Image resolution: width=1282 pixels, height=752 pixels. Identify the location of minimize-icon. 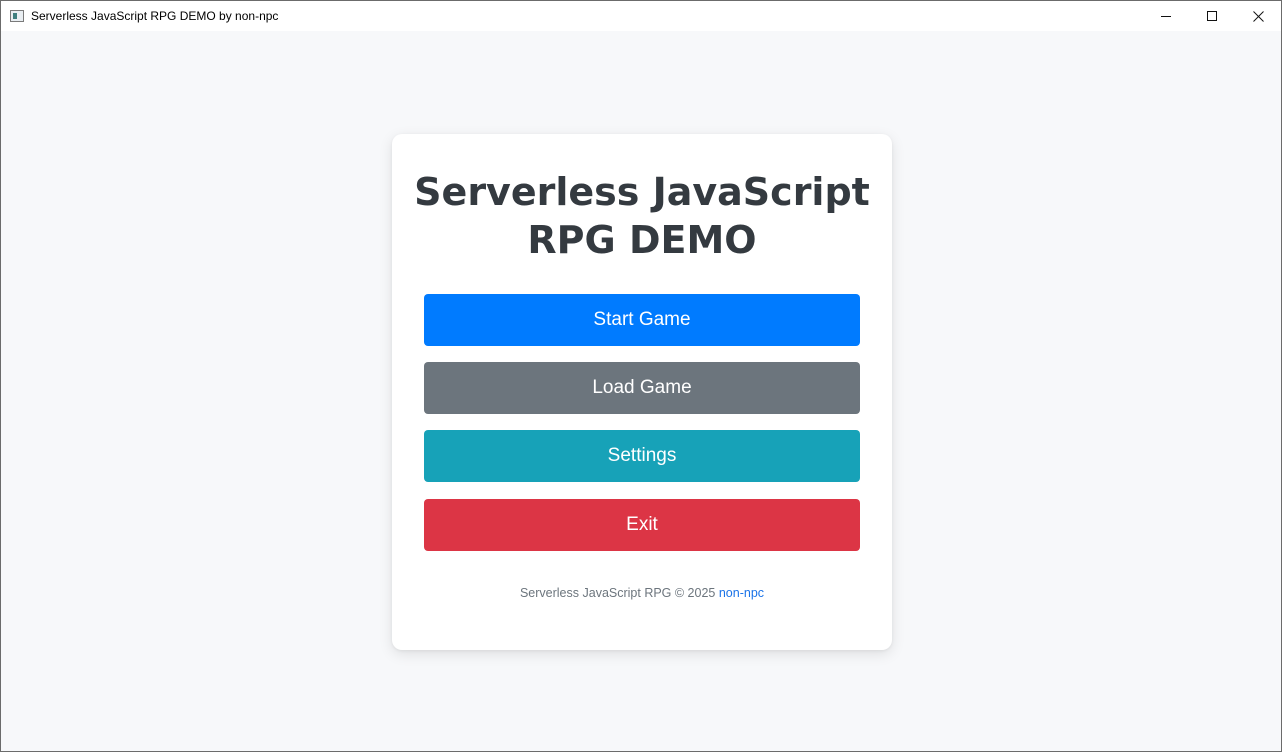
(1166, 16).